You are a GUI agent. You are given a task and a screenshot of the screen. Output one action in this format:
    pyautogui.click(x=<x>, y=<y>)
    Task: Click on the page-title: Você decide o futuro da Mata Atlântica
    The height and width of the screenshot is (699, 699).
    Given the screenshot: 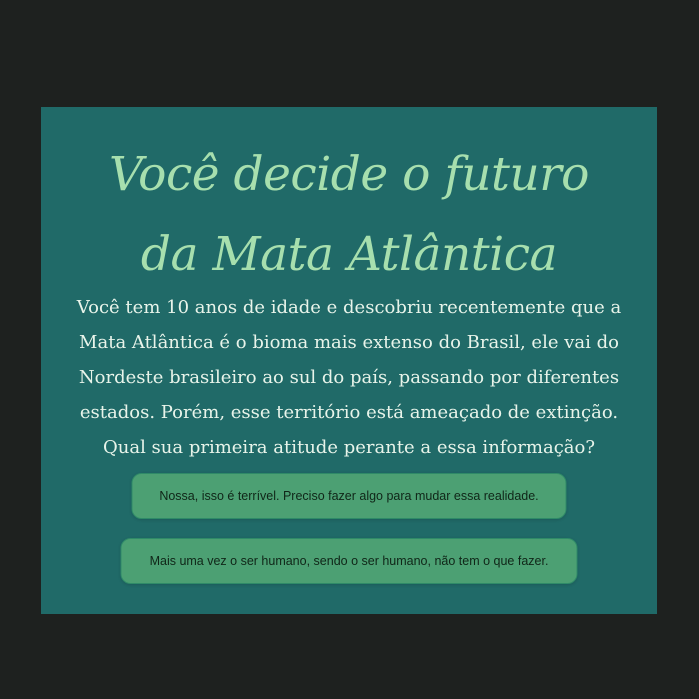 What is the action you would take?
    pyautogui.click(x=349, y=214)
    